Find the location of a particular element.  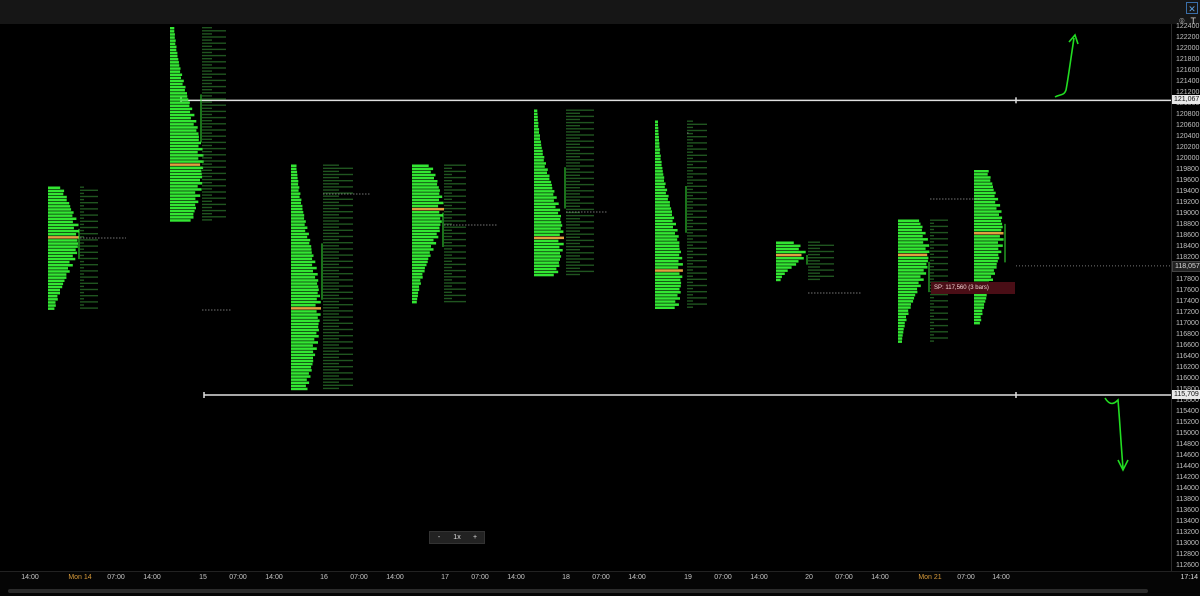

price-tick-label: 114200 is located at coordinates (1187, 477).